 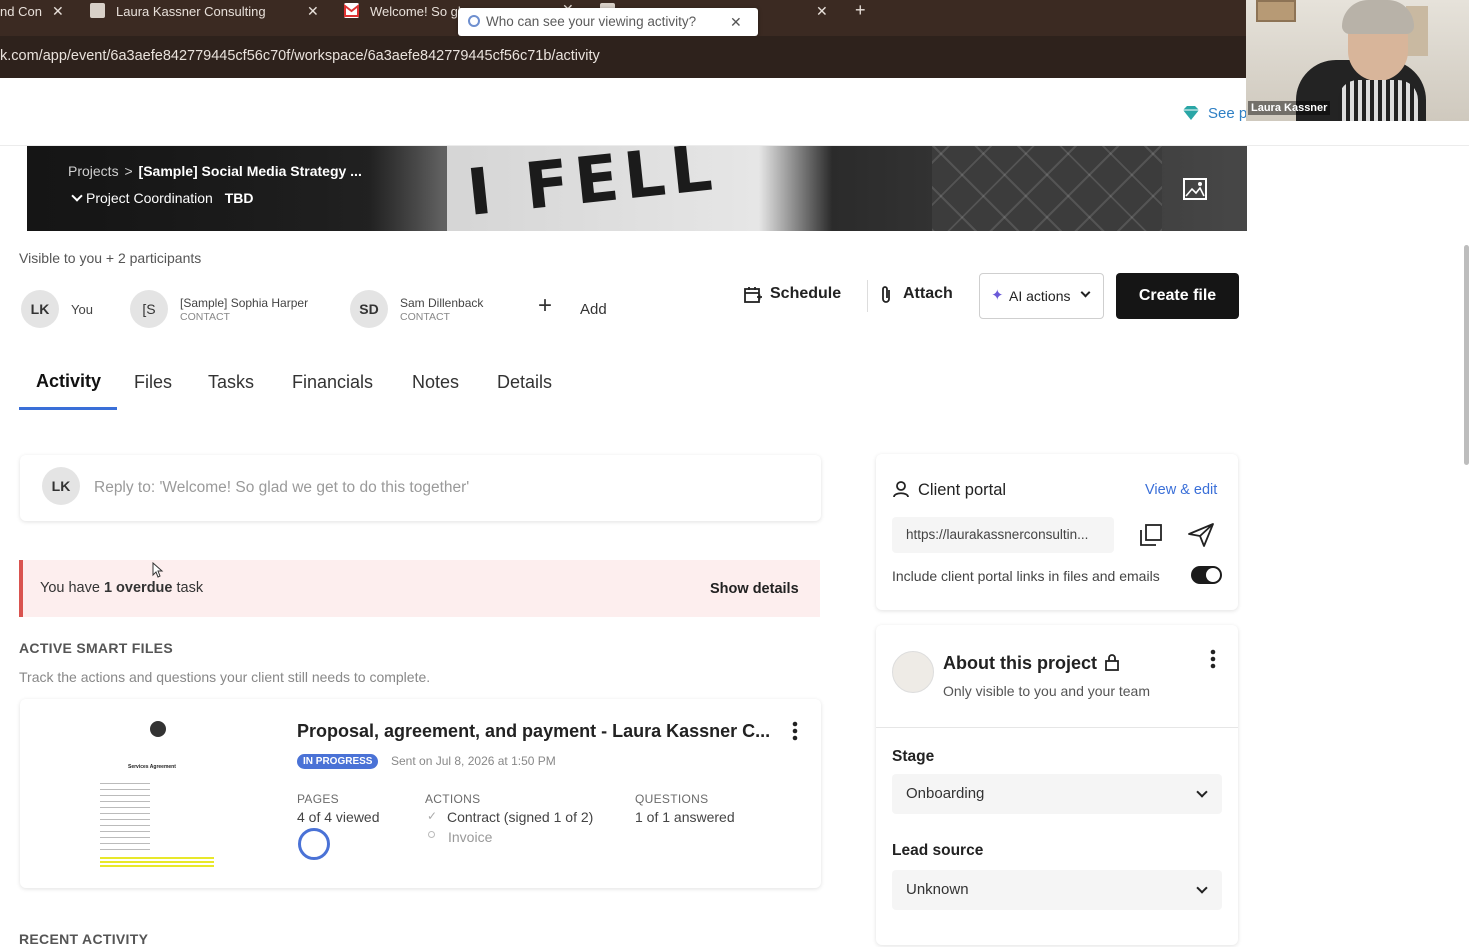 I want to click on client-portal-title: Client portal, so click(x=962, y=490).